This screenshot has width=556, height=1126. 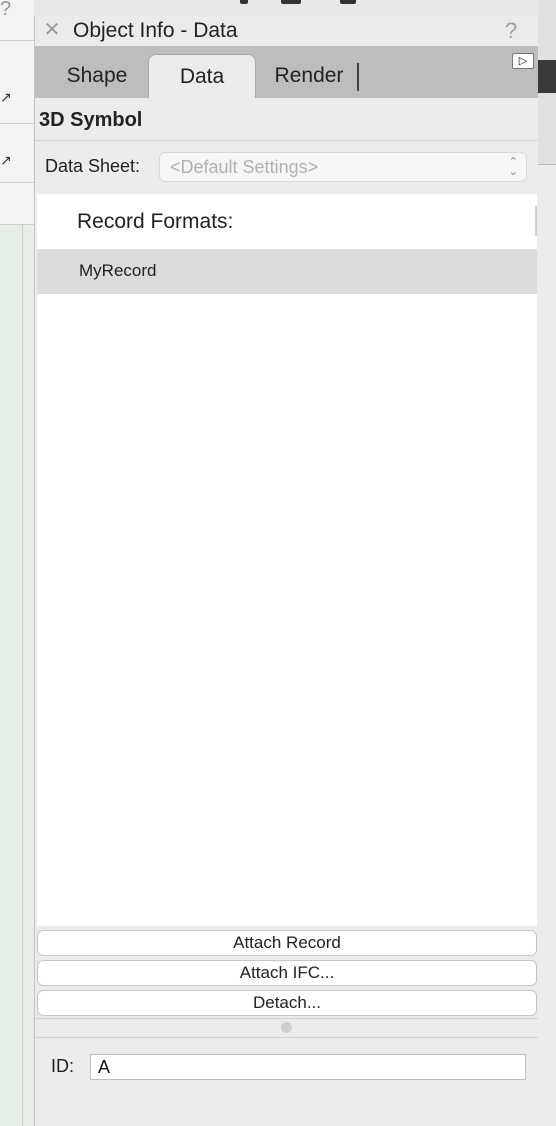 I want to click on background-panel-strip, so click(x=17, y=112).